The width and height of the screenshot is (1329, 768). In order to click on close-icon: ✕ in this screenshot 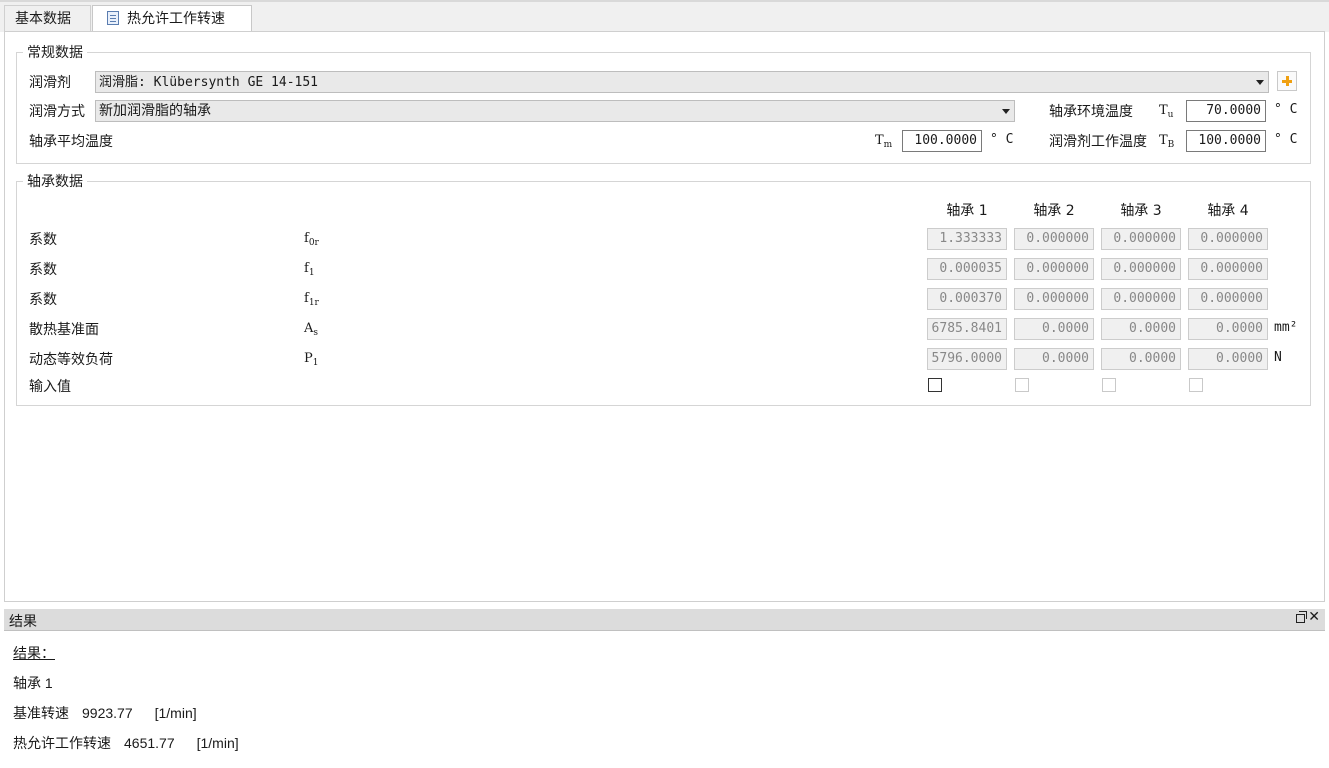, I will do `click(1314, 617)`.